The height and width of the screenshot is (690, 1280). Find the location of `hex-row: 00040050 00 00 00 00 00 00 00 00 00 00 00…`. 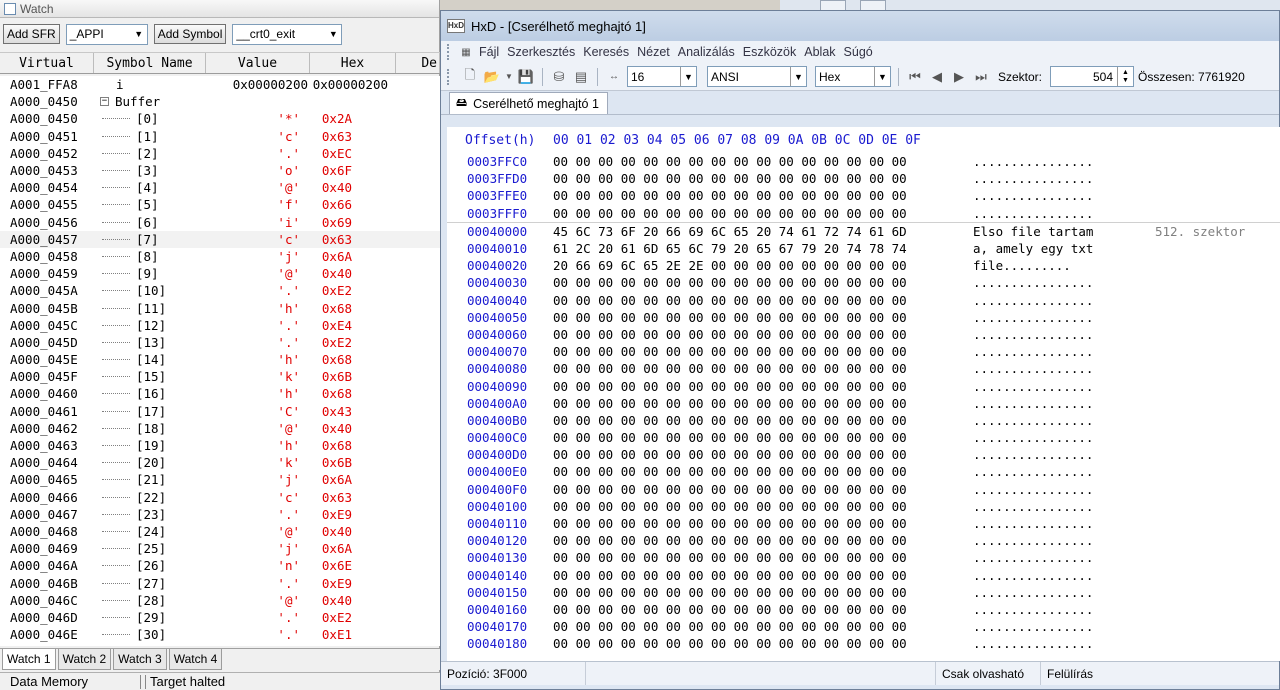

hex-row: 00040050 00 00 00 00 00 00 00 00 00 00 00… is located at coordinates (863, 317).